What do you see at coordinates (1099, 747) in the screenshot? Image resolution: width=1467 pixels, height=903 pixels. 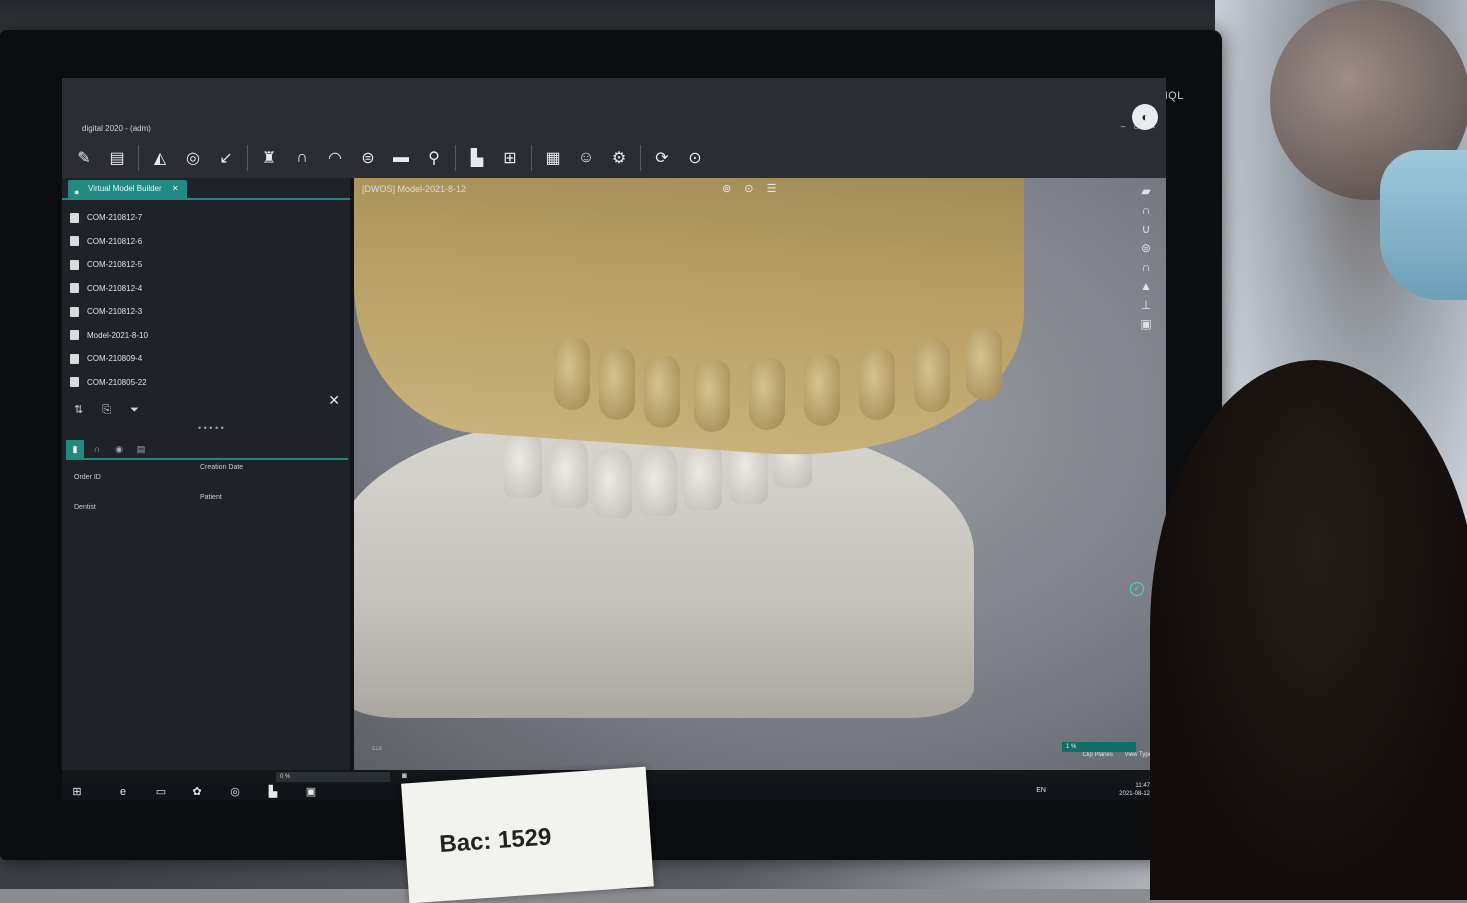 I see `zoom-level: 1 %` at bounding box center [1099, 747].